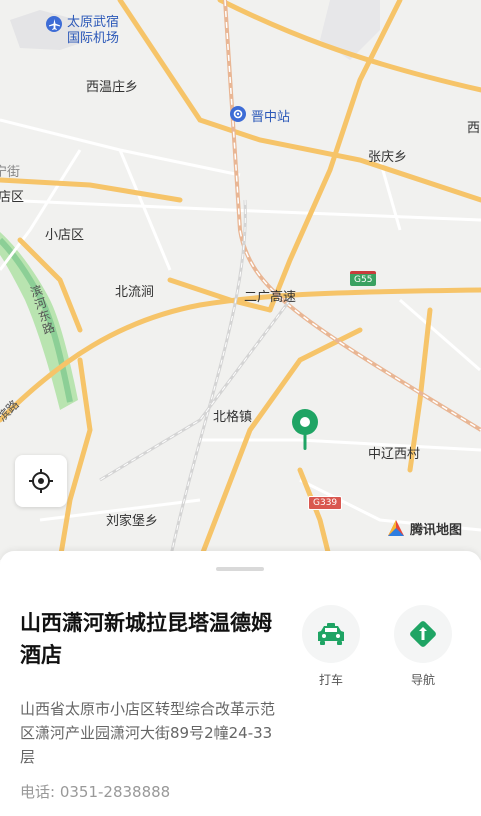 The width and height of the screenshot is (481, 816). I want to click on label-liujiabao: 刘家堡乡, so click(132, 521).